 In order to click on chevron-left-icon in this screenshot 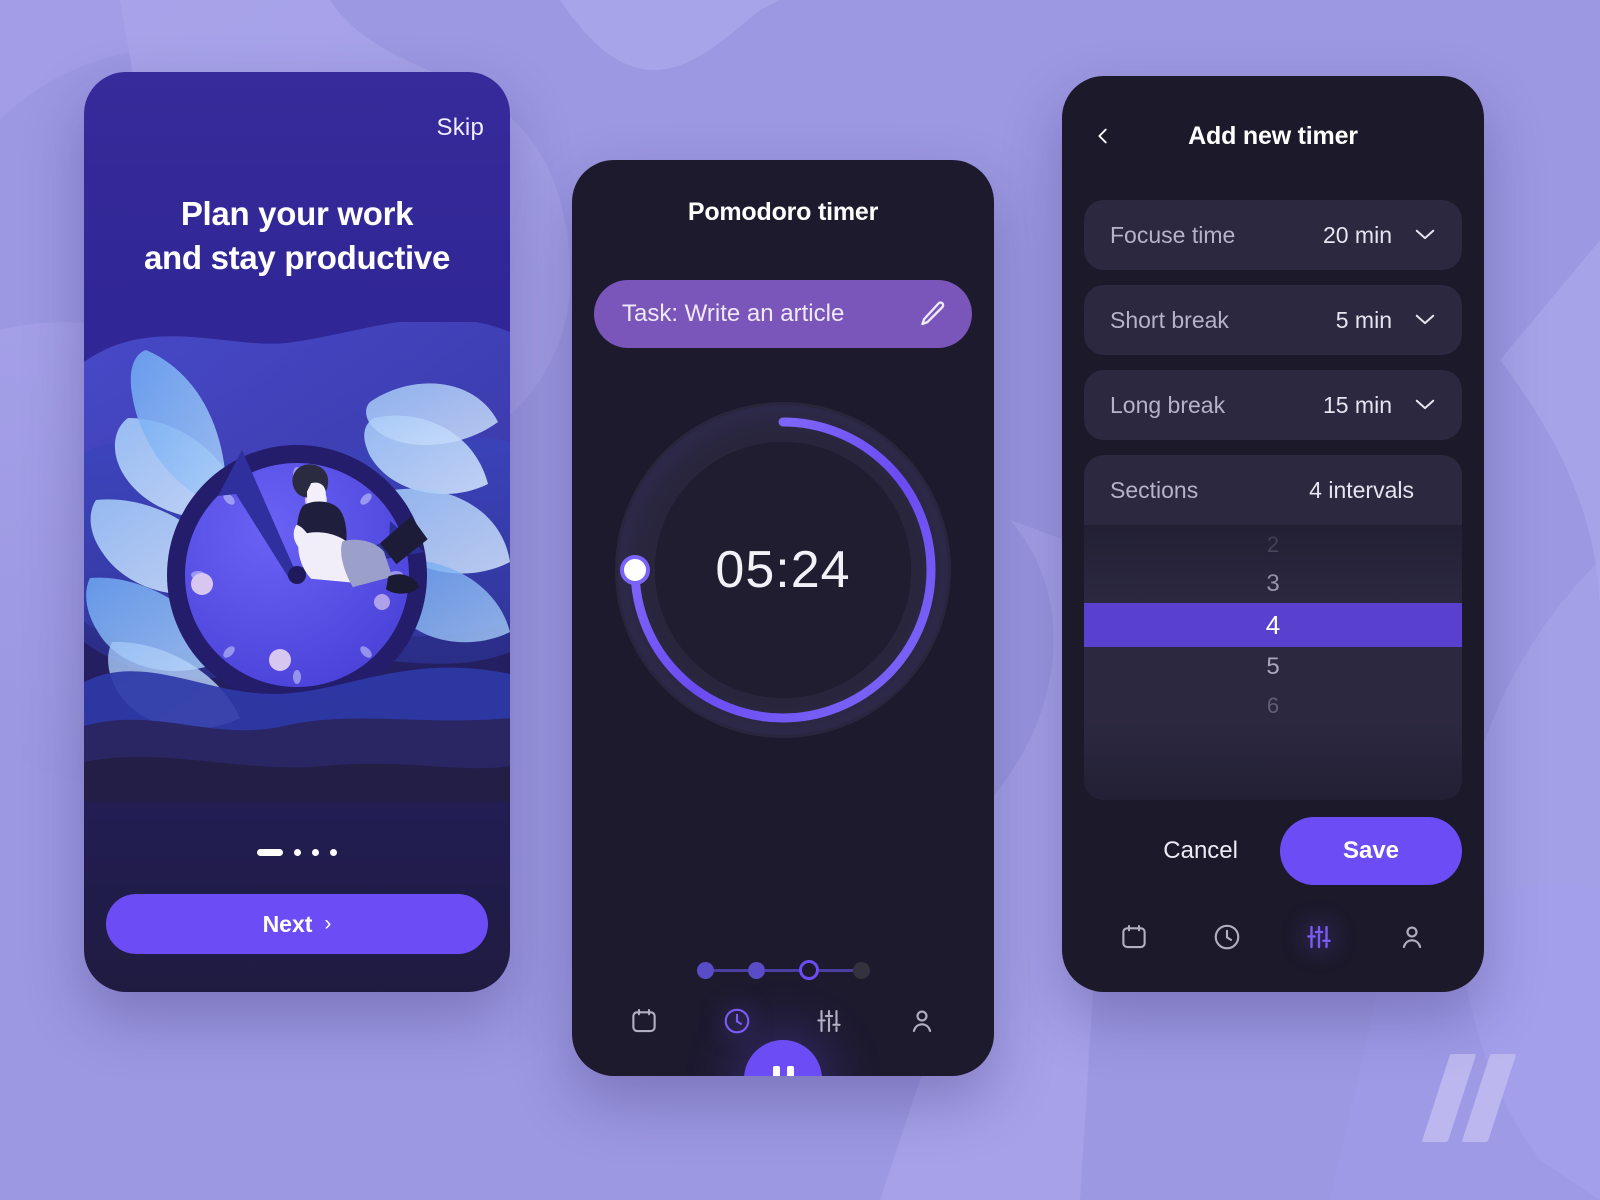, I will do `click(1102, 136)`.